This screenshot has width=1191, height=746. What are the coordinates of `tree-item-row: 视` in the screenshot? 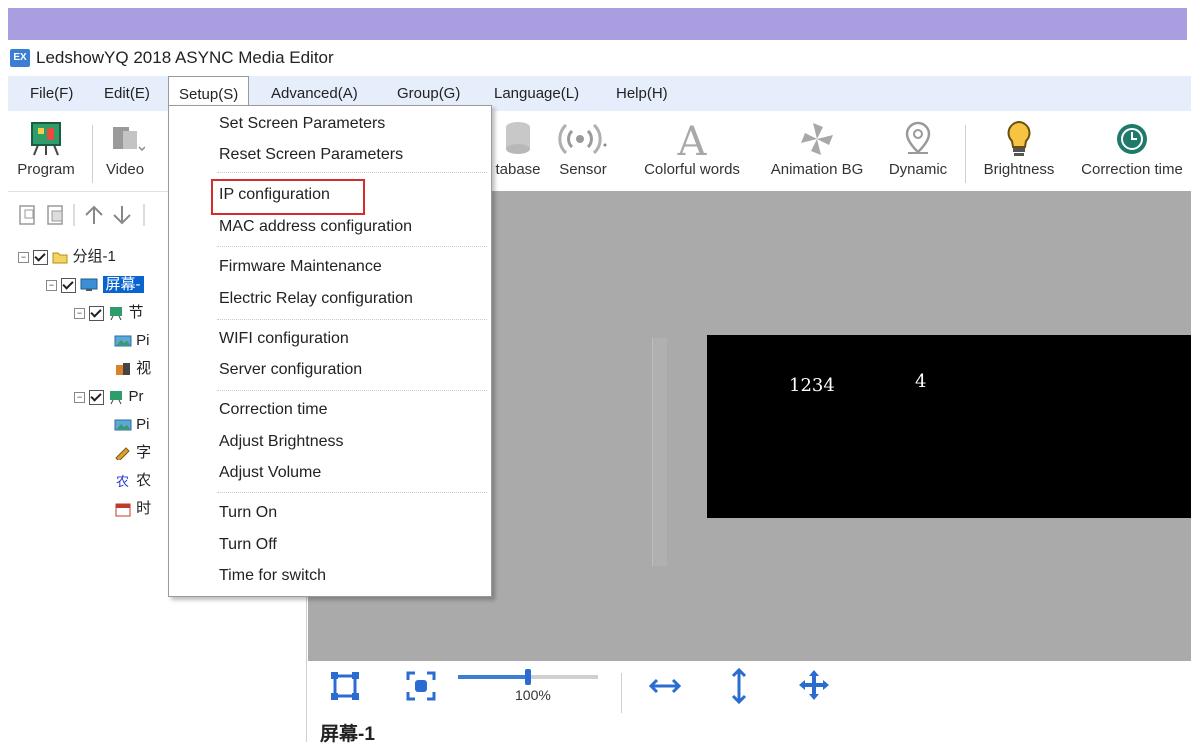 It's located at (132, 369).